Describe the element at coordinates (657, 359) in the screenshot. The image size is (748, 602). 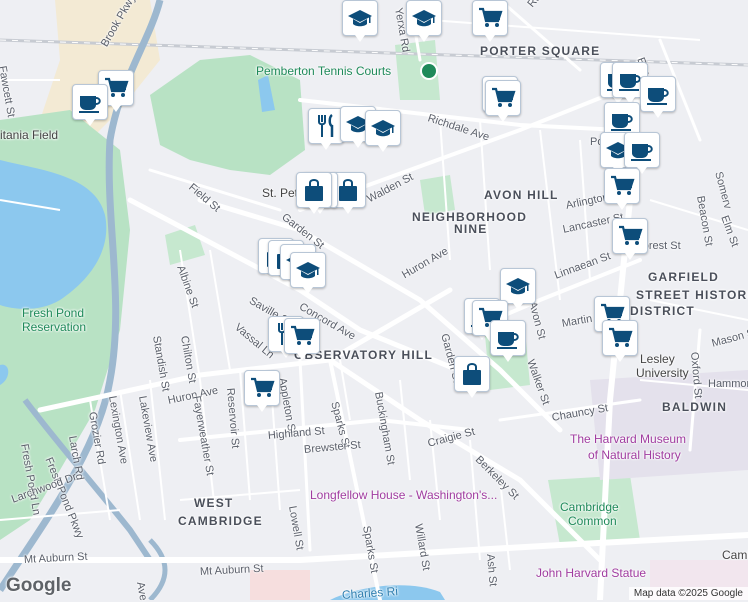
I see `poi-label: Lesley` at that location.